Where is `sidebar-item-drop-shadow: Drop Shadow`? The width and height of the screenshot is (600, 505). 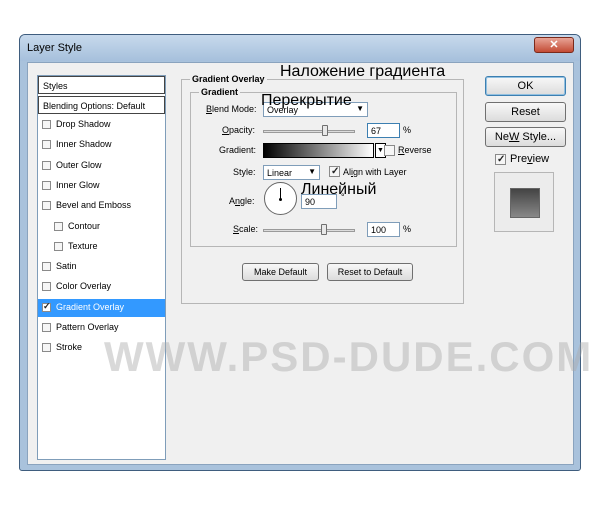
sidebar-item-drop-shadow: Drop Shadow is located at coordinates (101, 125).